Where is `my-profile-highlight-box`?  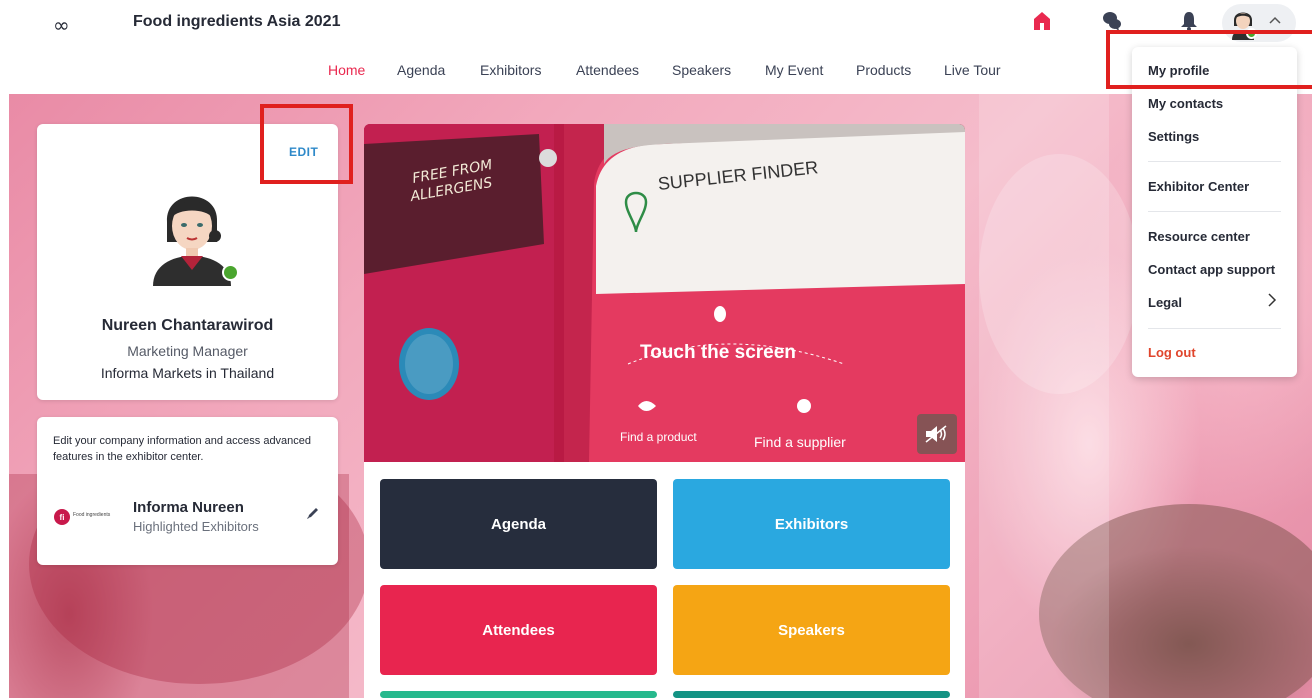
my-profile-highlight-box is located at coordinates (1209, 59).